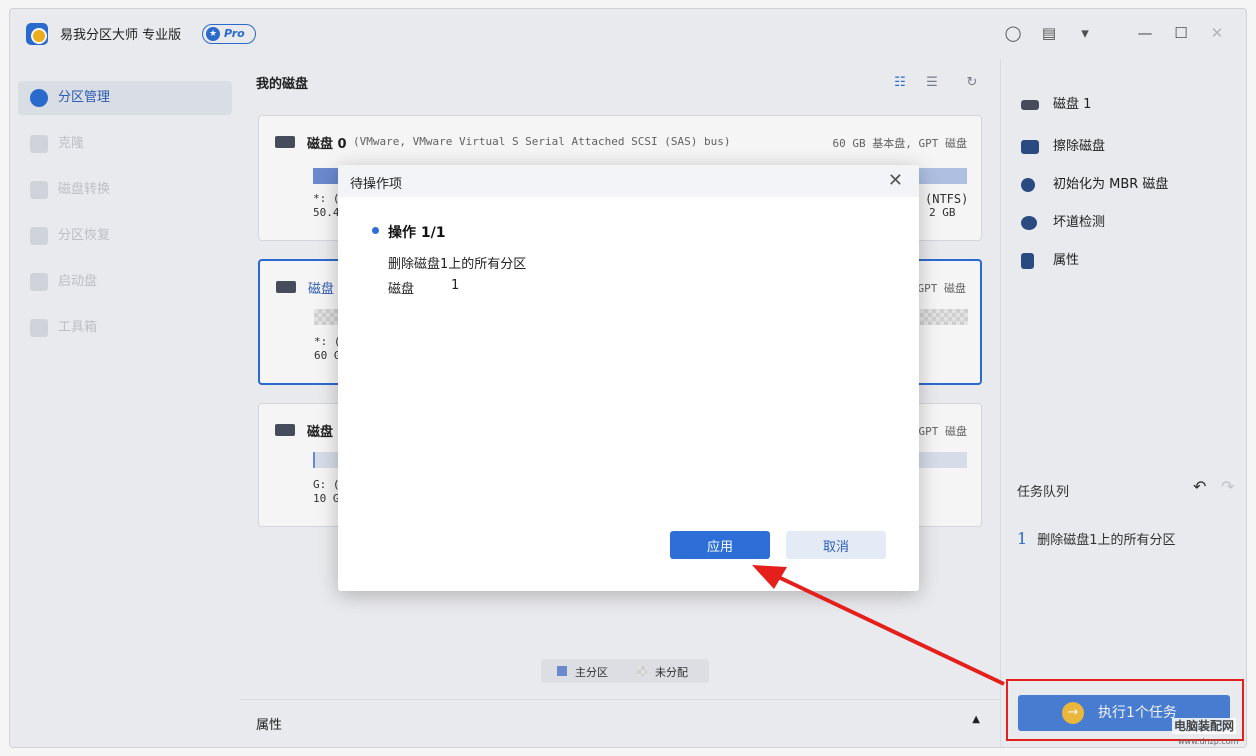 Image resolution: width=1256 pixels, height=756 pixels. I want to click on dialog-header: 待操作项 ✕, so click(628, 181).